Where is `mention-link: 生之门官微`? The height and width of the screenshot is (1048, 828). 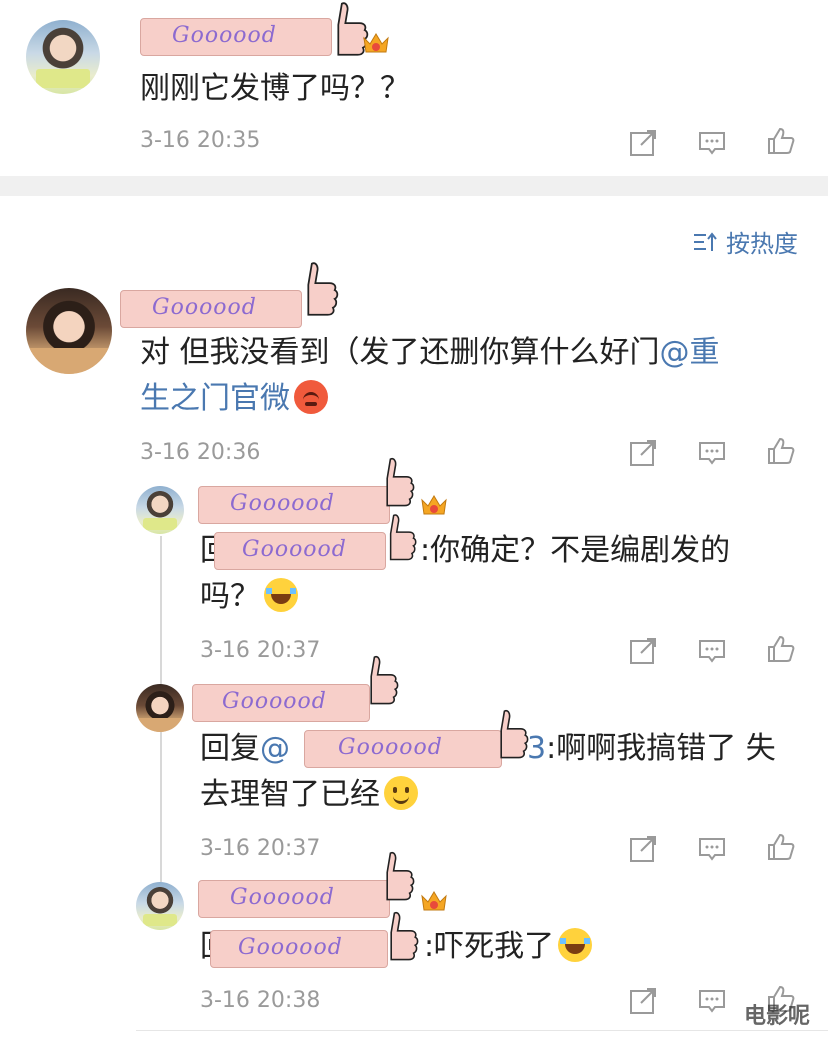 mention-link: 生之门官微 is located at coordinates (215, 398).